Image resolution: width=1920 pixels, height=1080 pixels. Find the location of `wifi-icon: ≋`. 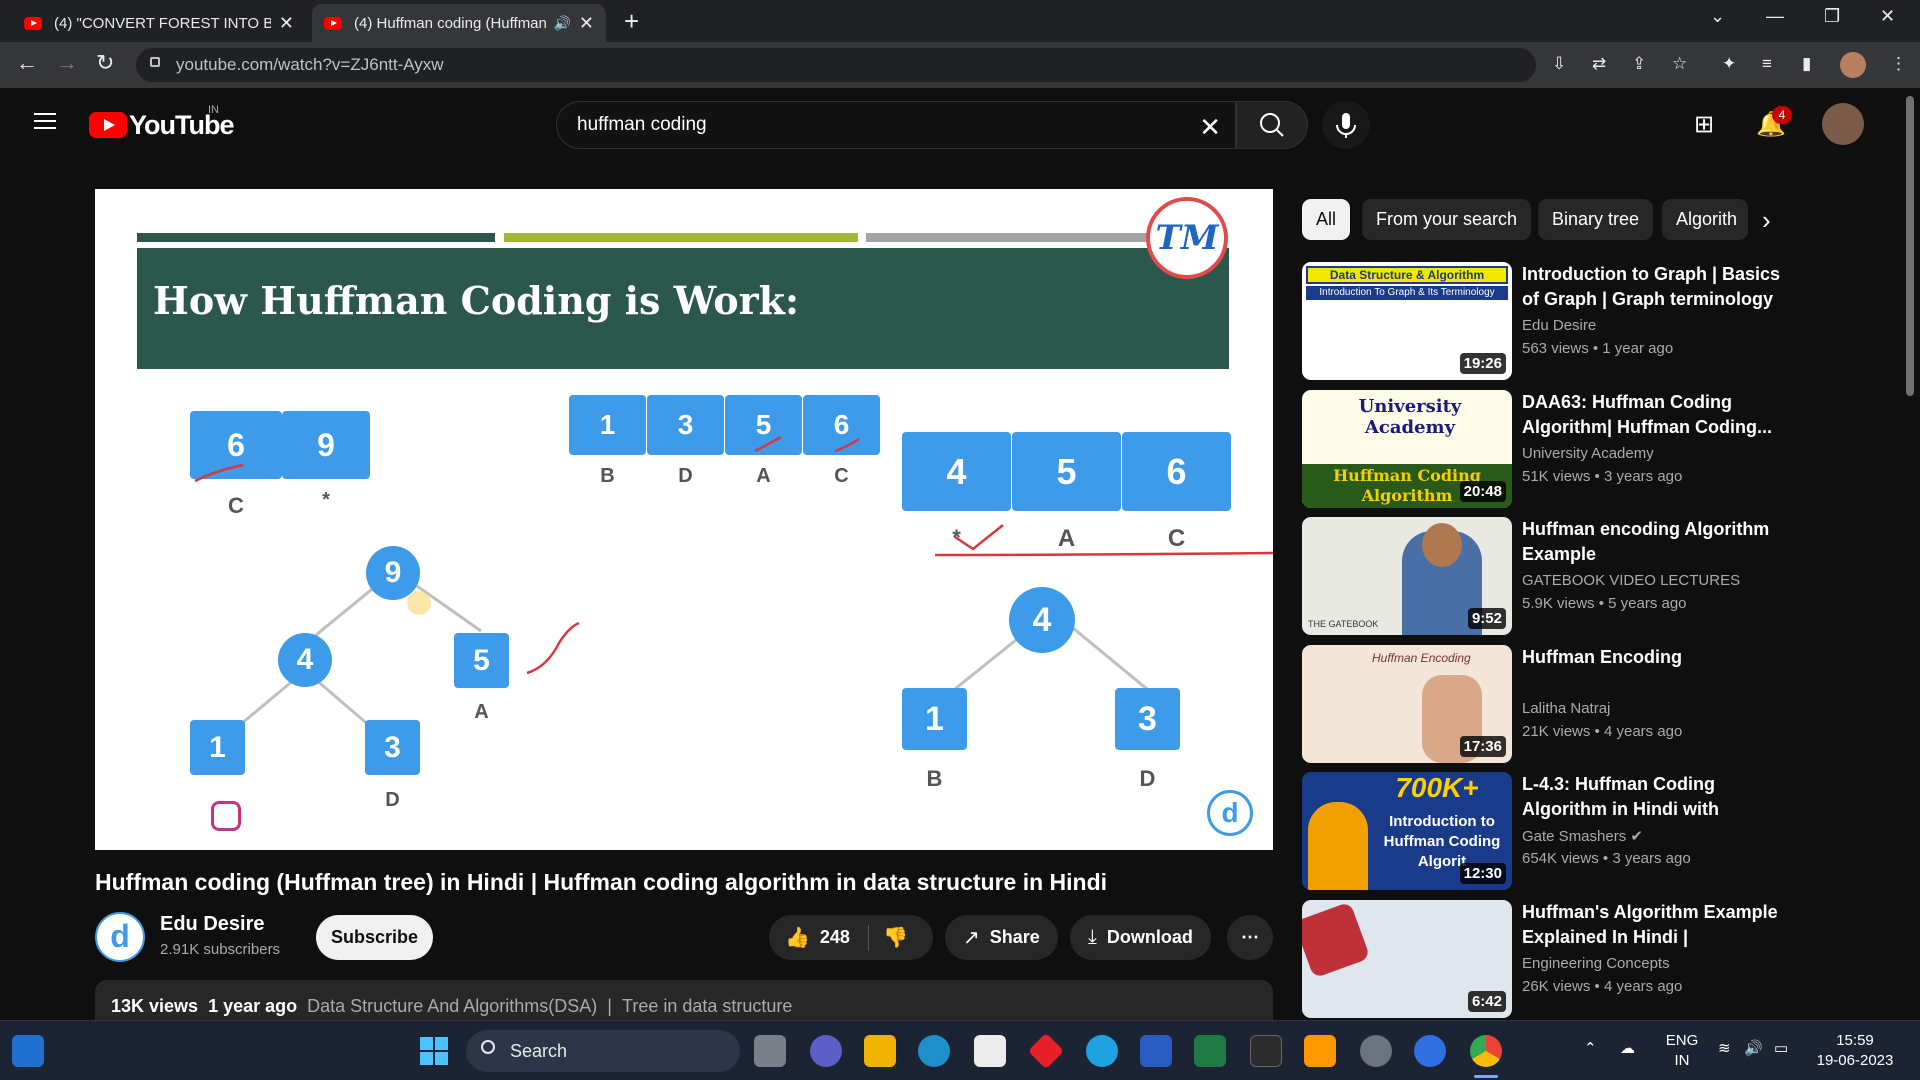

wifi-icon: ≋ is located at coordinates (1724, 1049).